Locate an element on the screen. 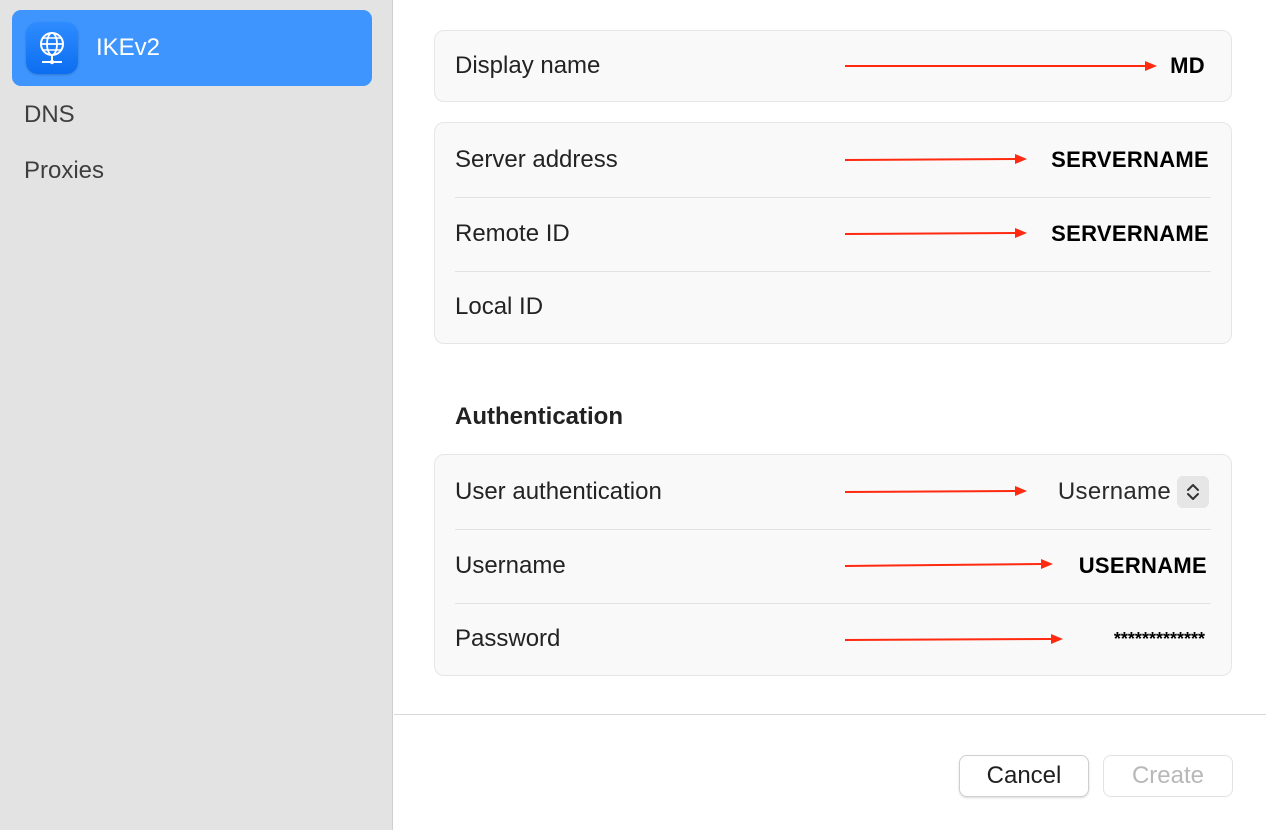  password-field: ************* is located at coordinates (1159, 639).